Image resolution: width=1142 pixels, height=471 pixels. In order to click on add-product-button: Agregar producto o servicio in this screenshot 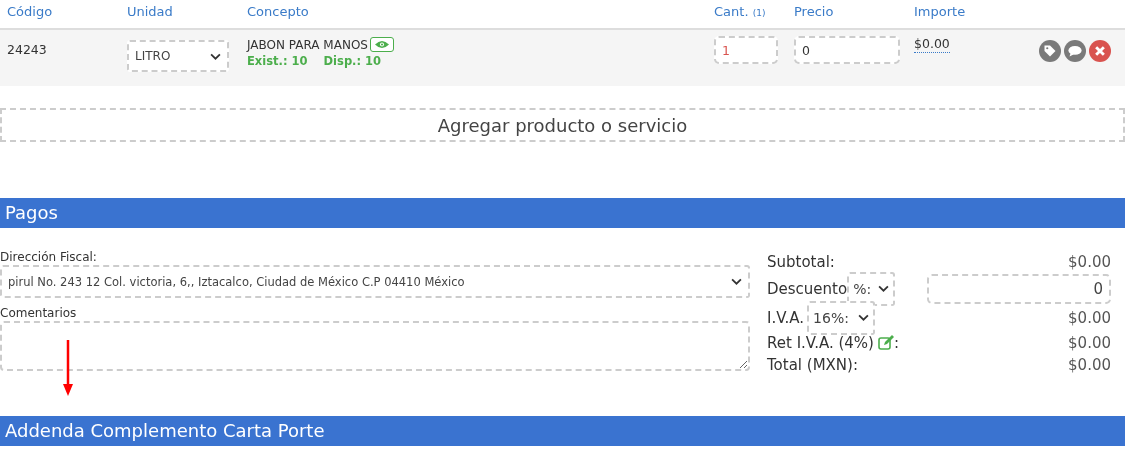, I will do `click(562, 125)`.